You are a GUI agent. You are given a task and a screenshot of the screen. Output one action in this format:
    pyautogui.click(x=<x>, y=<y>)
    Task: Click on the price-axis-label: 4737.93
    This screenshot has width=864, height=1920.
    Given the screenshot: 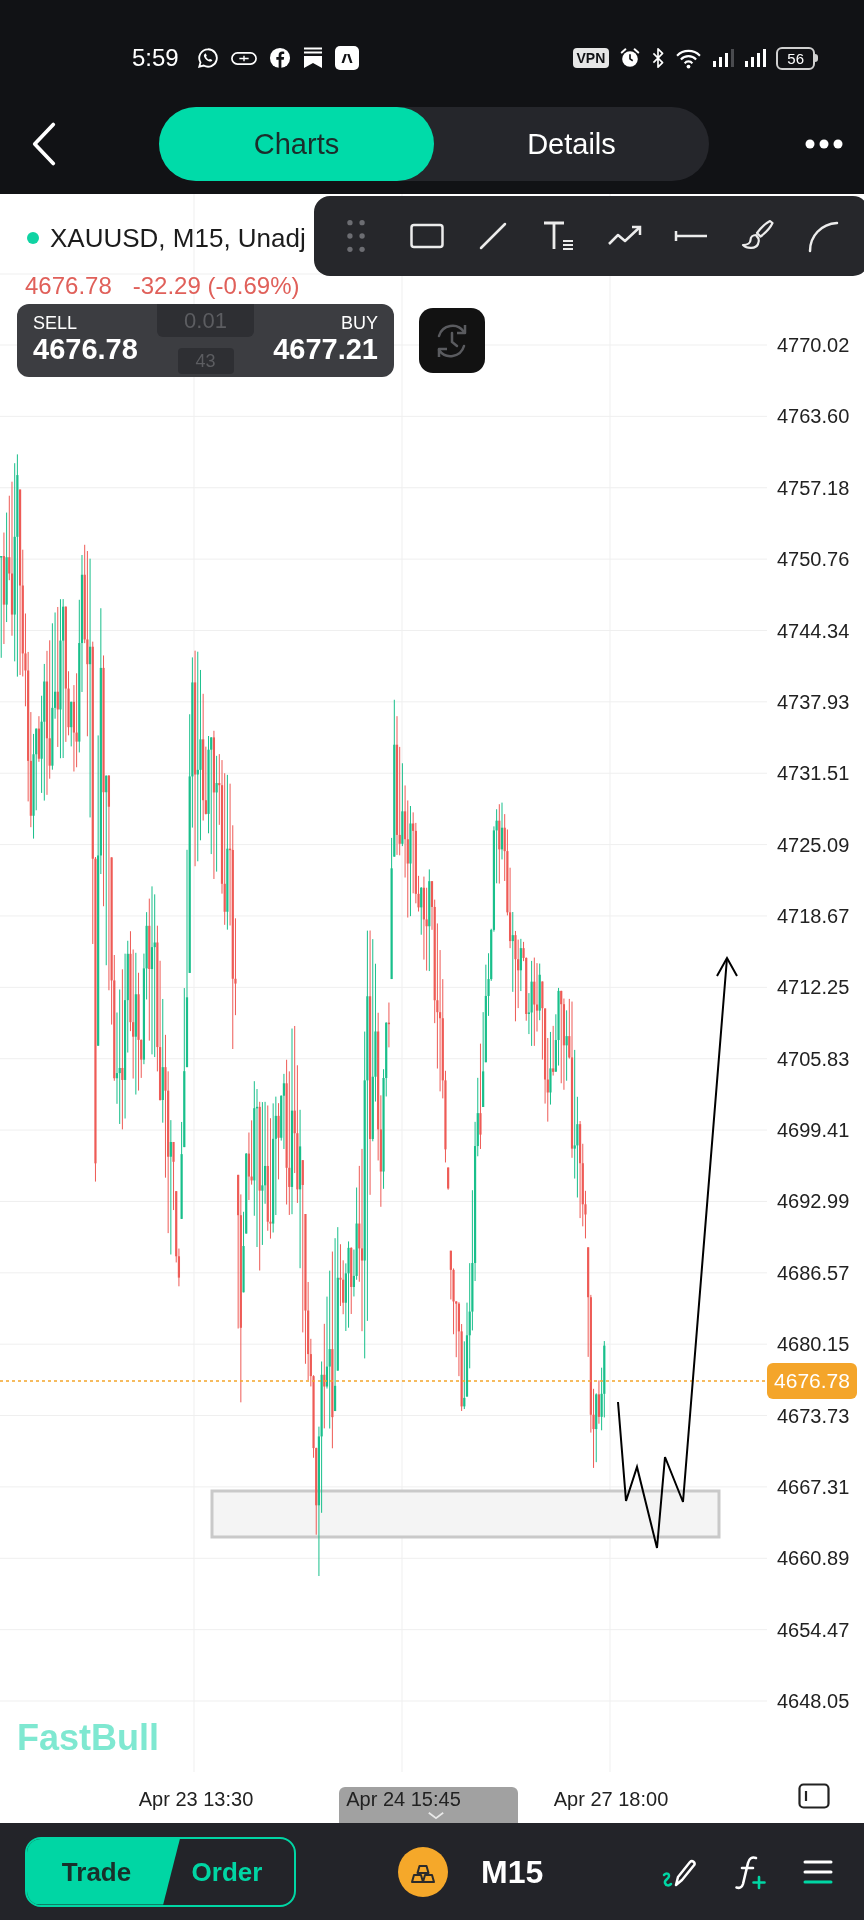 What is the action you would take?
    pyautogui.click(x=813, y=701)
    